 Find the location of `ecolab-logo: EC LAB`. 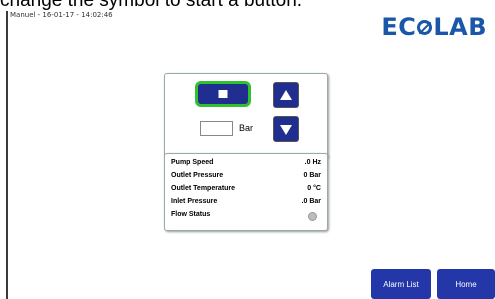

ecolab-logo: EC LAB is located at coordinates (434, 27).